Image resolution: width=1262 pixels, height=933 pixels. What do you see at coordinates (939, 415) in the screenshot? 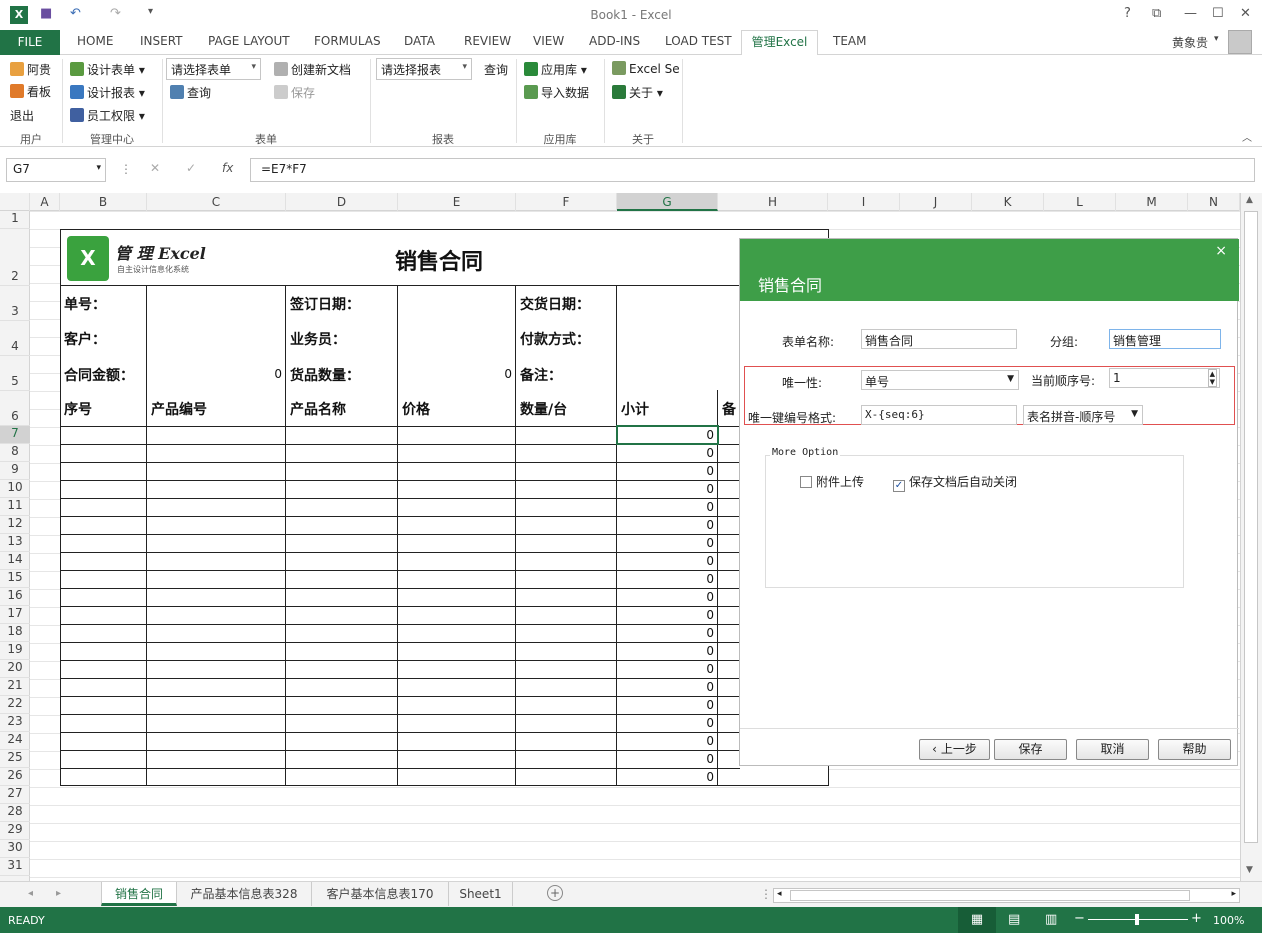
I see `format-input: X-{seq:6}` at bounding box center [939, 415].